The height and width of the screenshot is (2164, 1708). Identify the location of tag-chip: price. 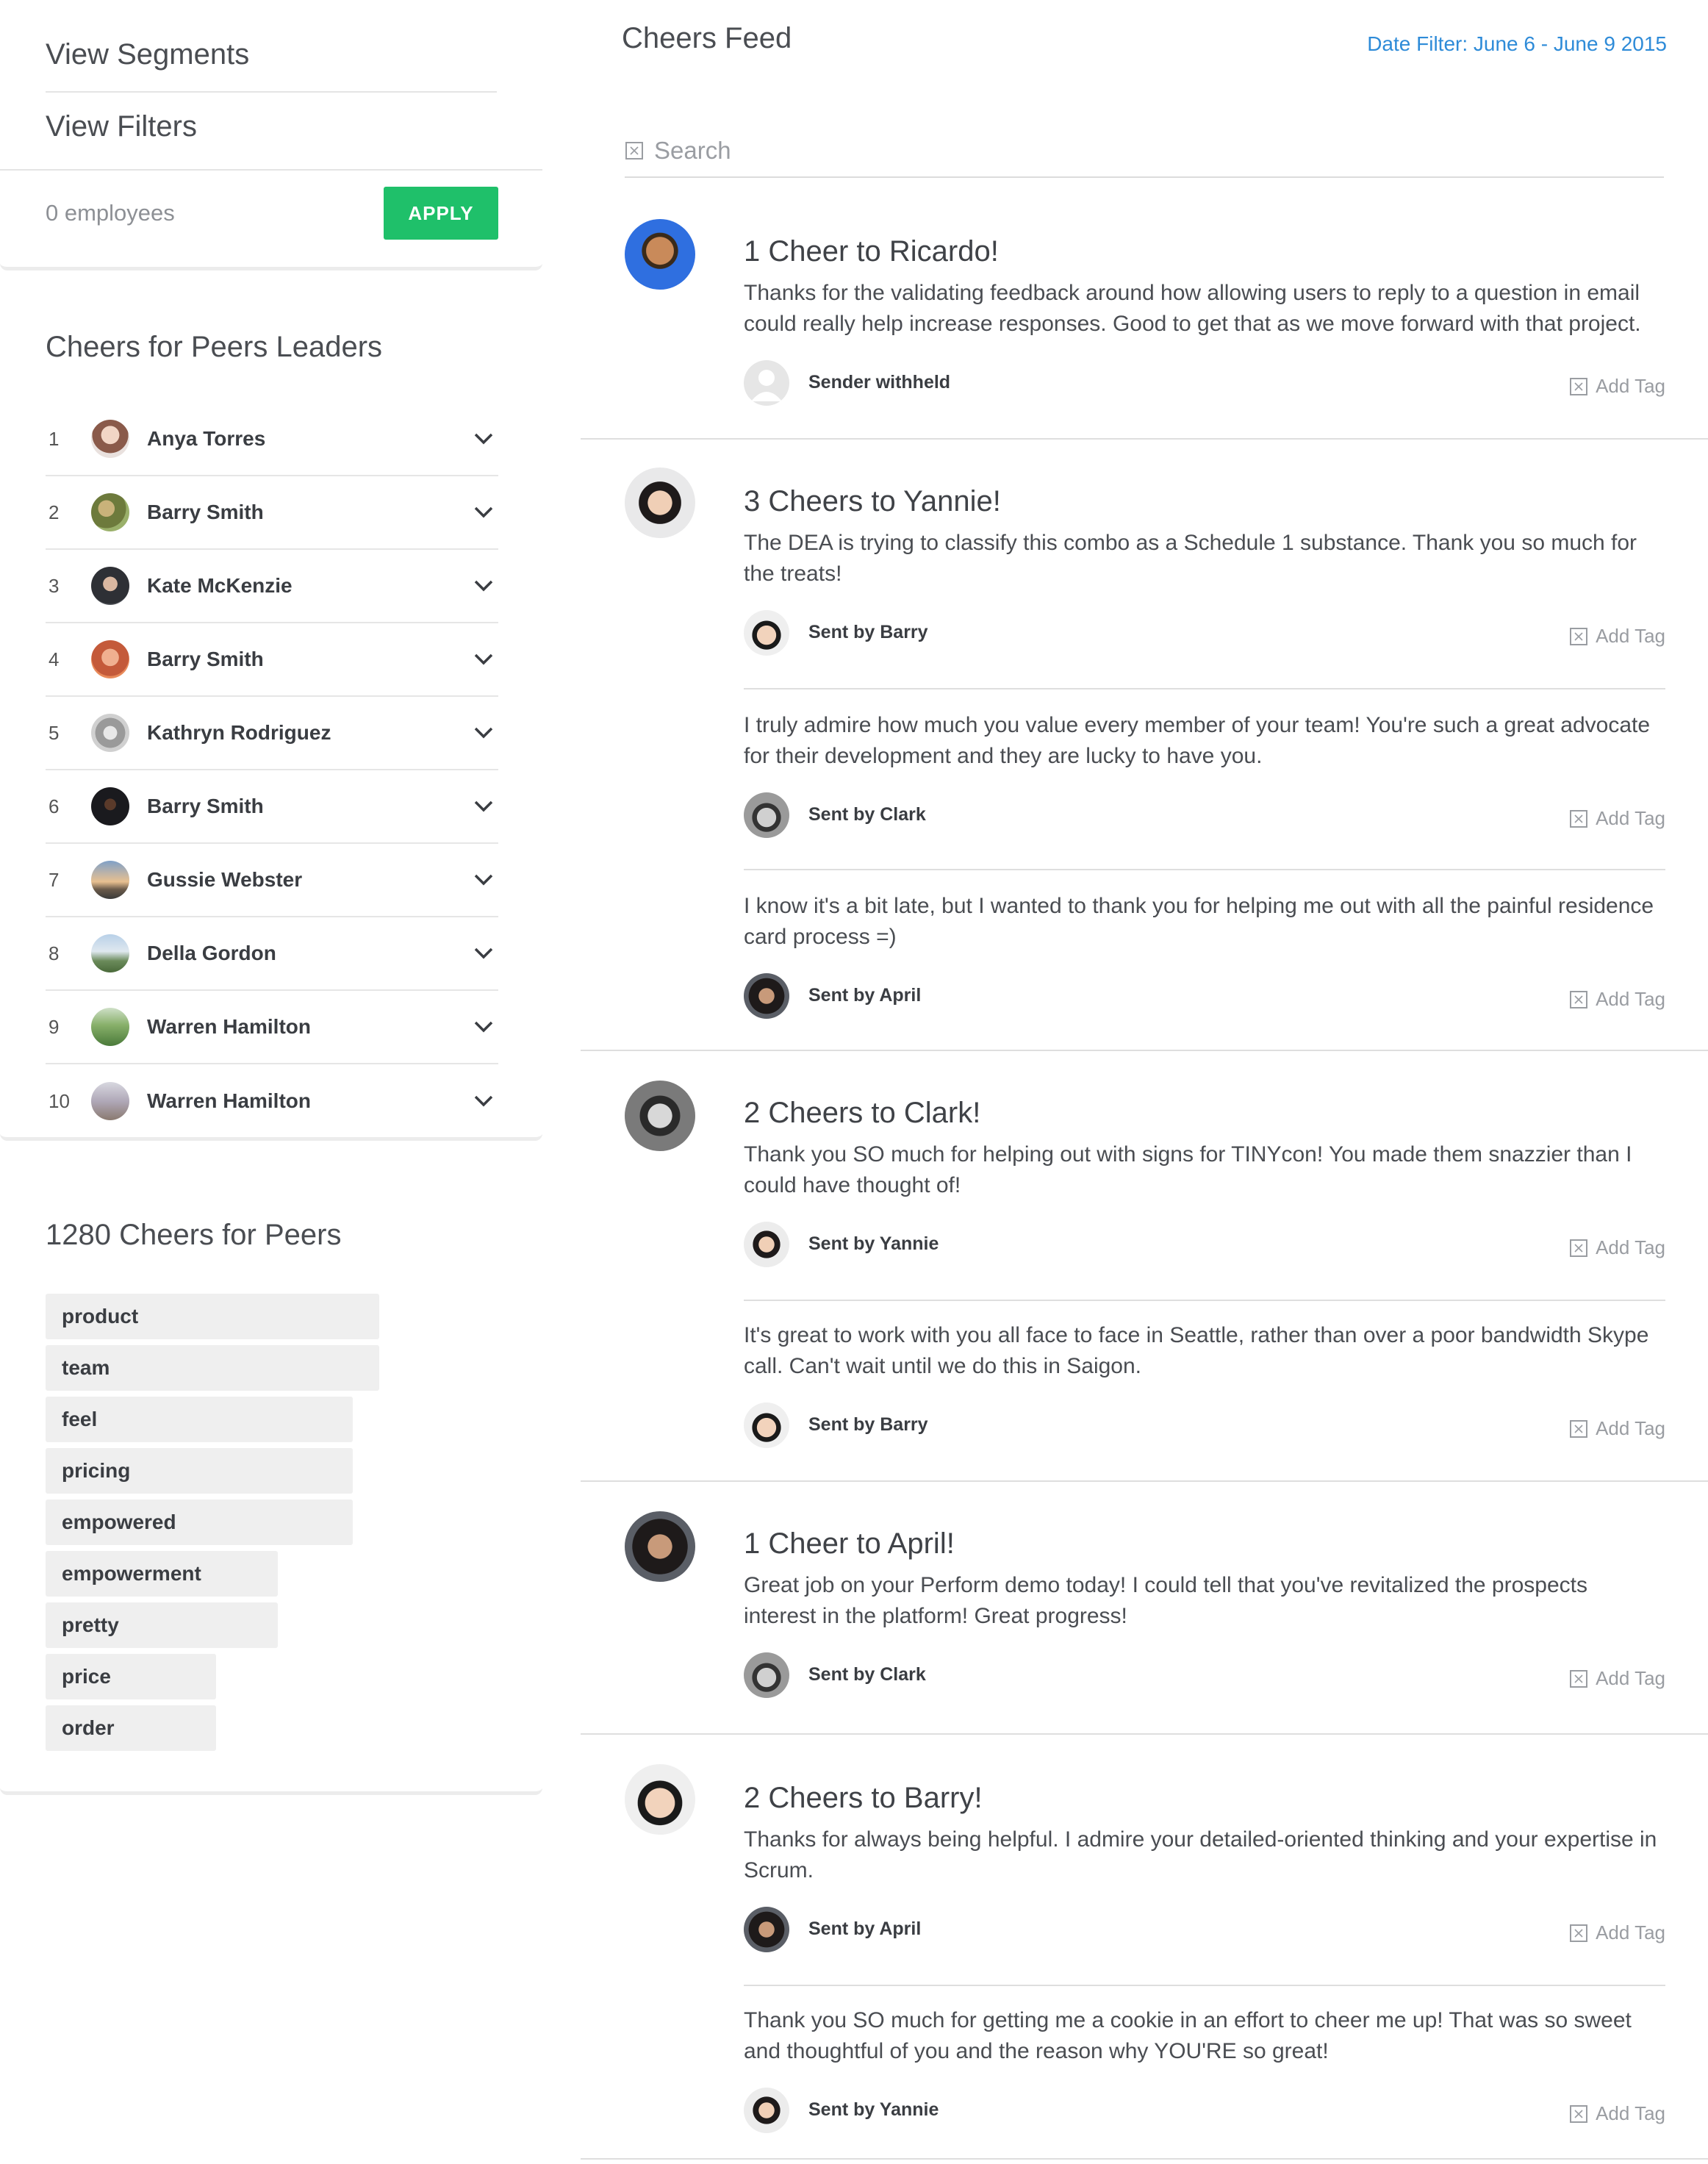
(131, 1676).